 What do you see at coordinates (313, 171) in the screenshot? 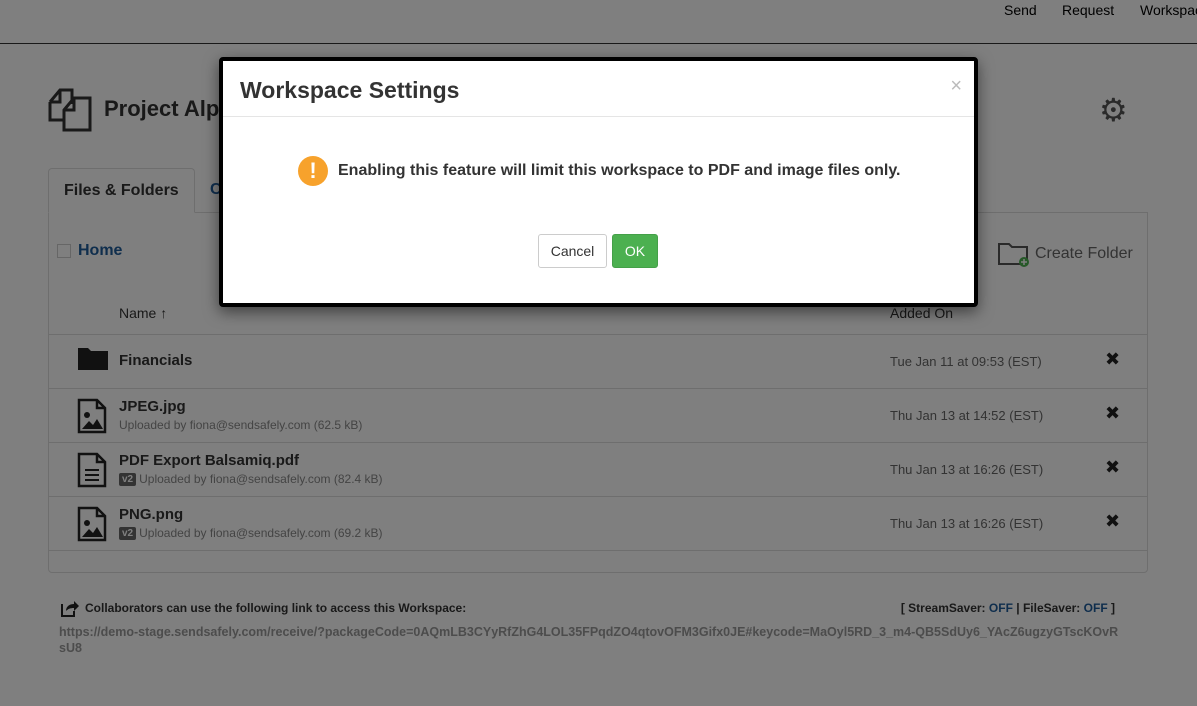
I see `warning-icon: !` at bounding box center [313, 171].